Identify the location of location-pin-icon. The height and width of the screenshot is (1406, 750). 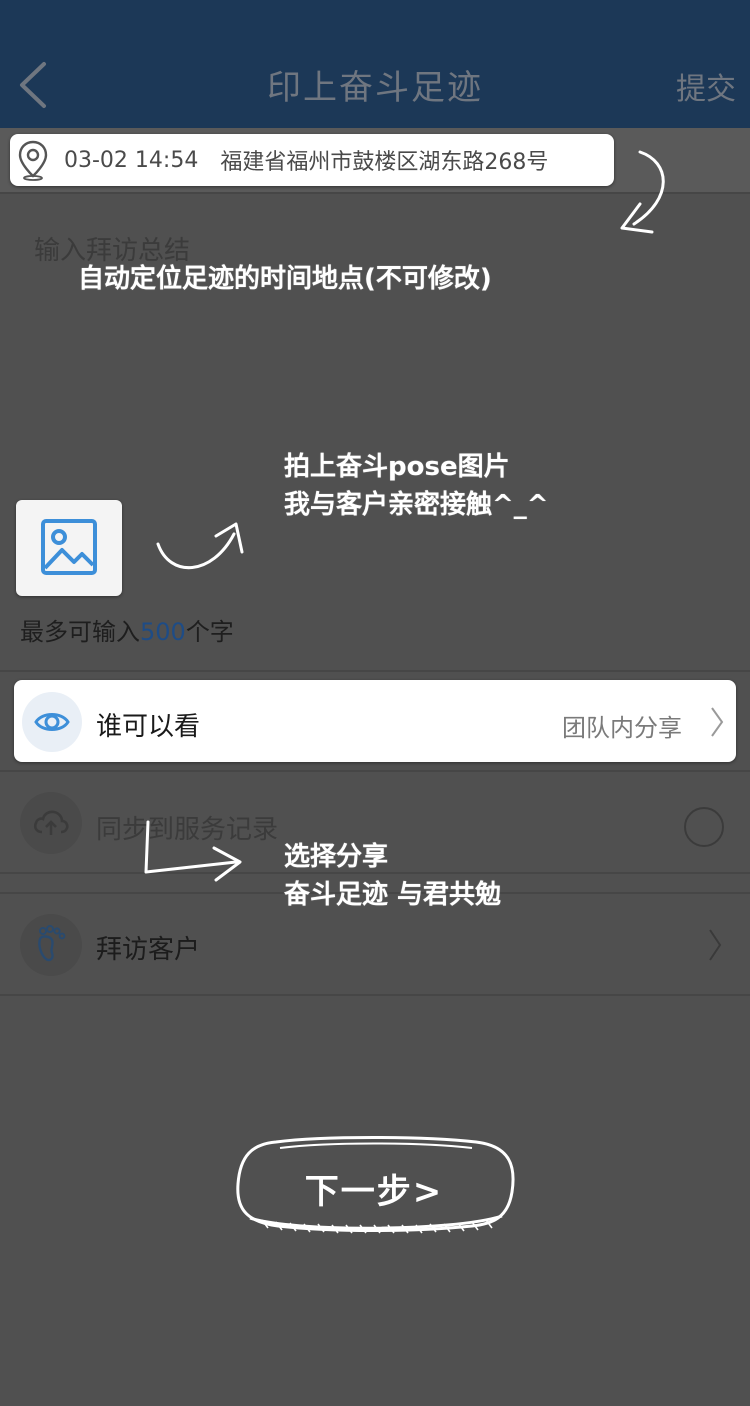
(33, 160).